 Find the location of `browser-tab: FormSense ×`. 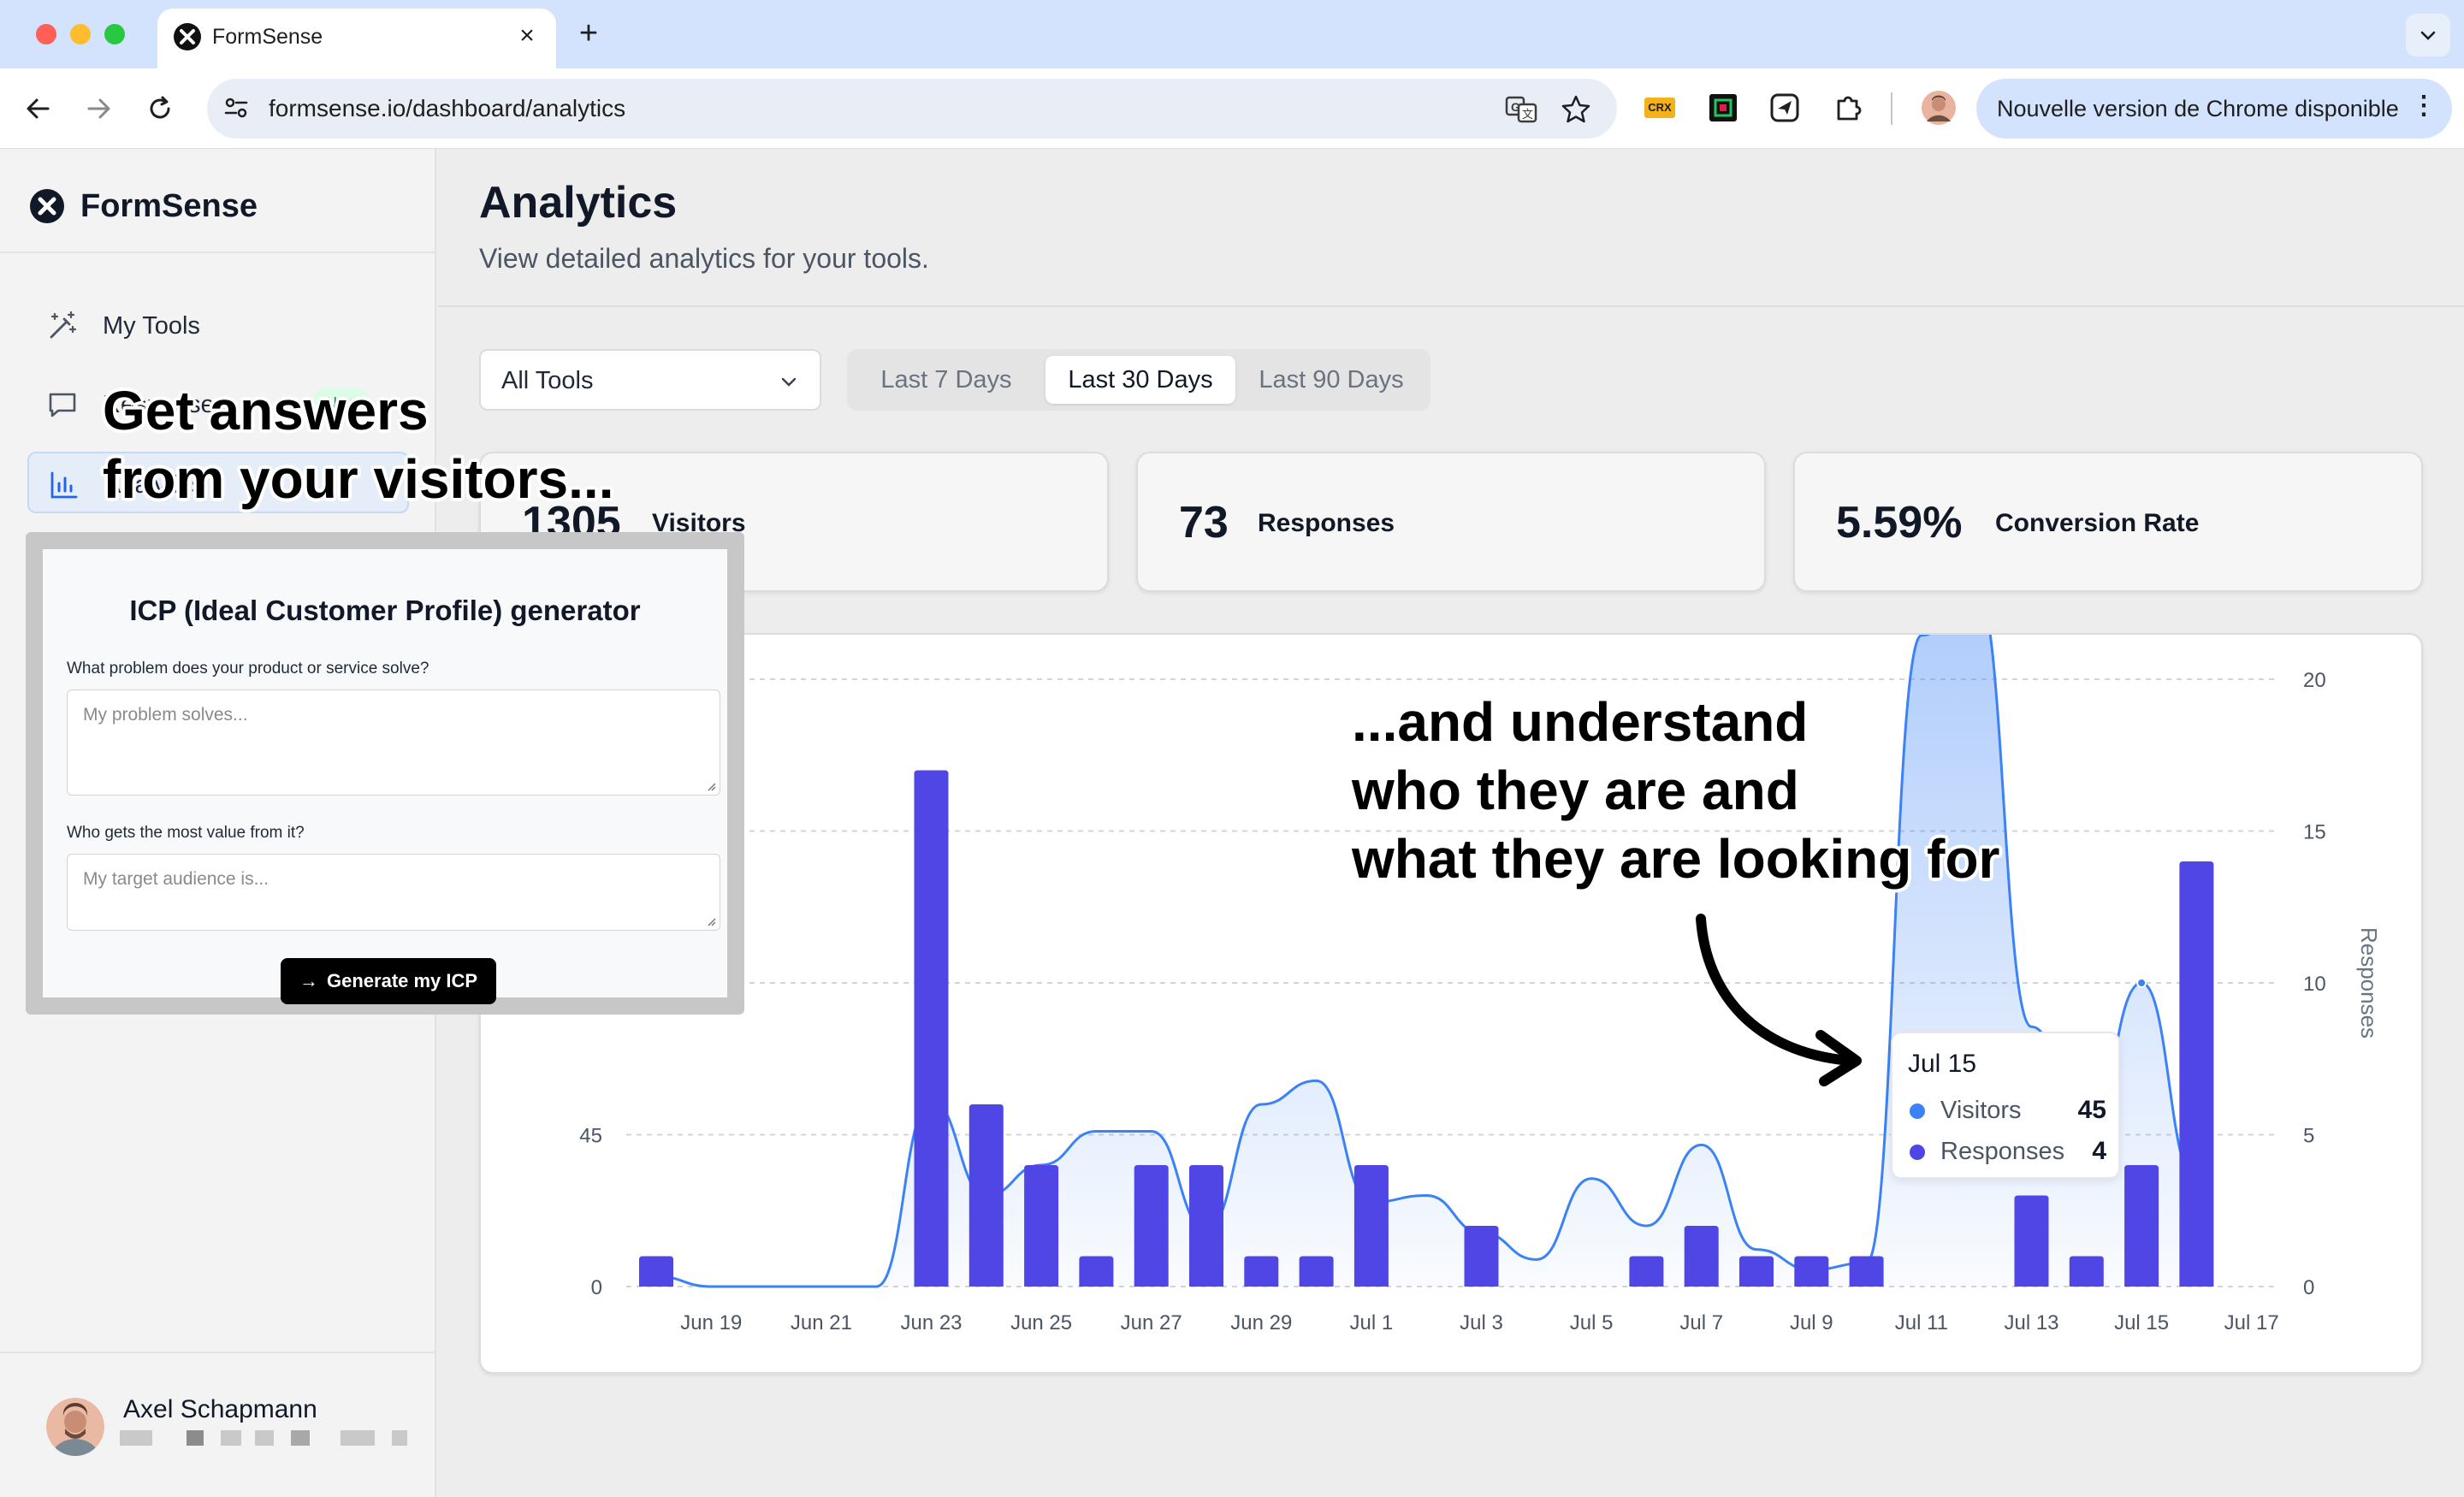

browser-tab: FormSense × is located at coordinates (356, 38).